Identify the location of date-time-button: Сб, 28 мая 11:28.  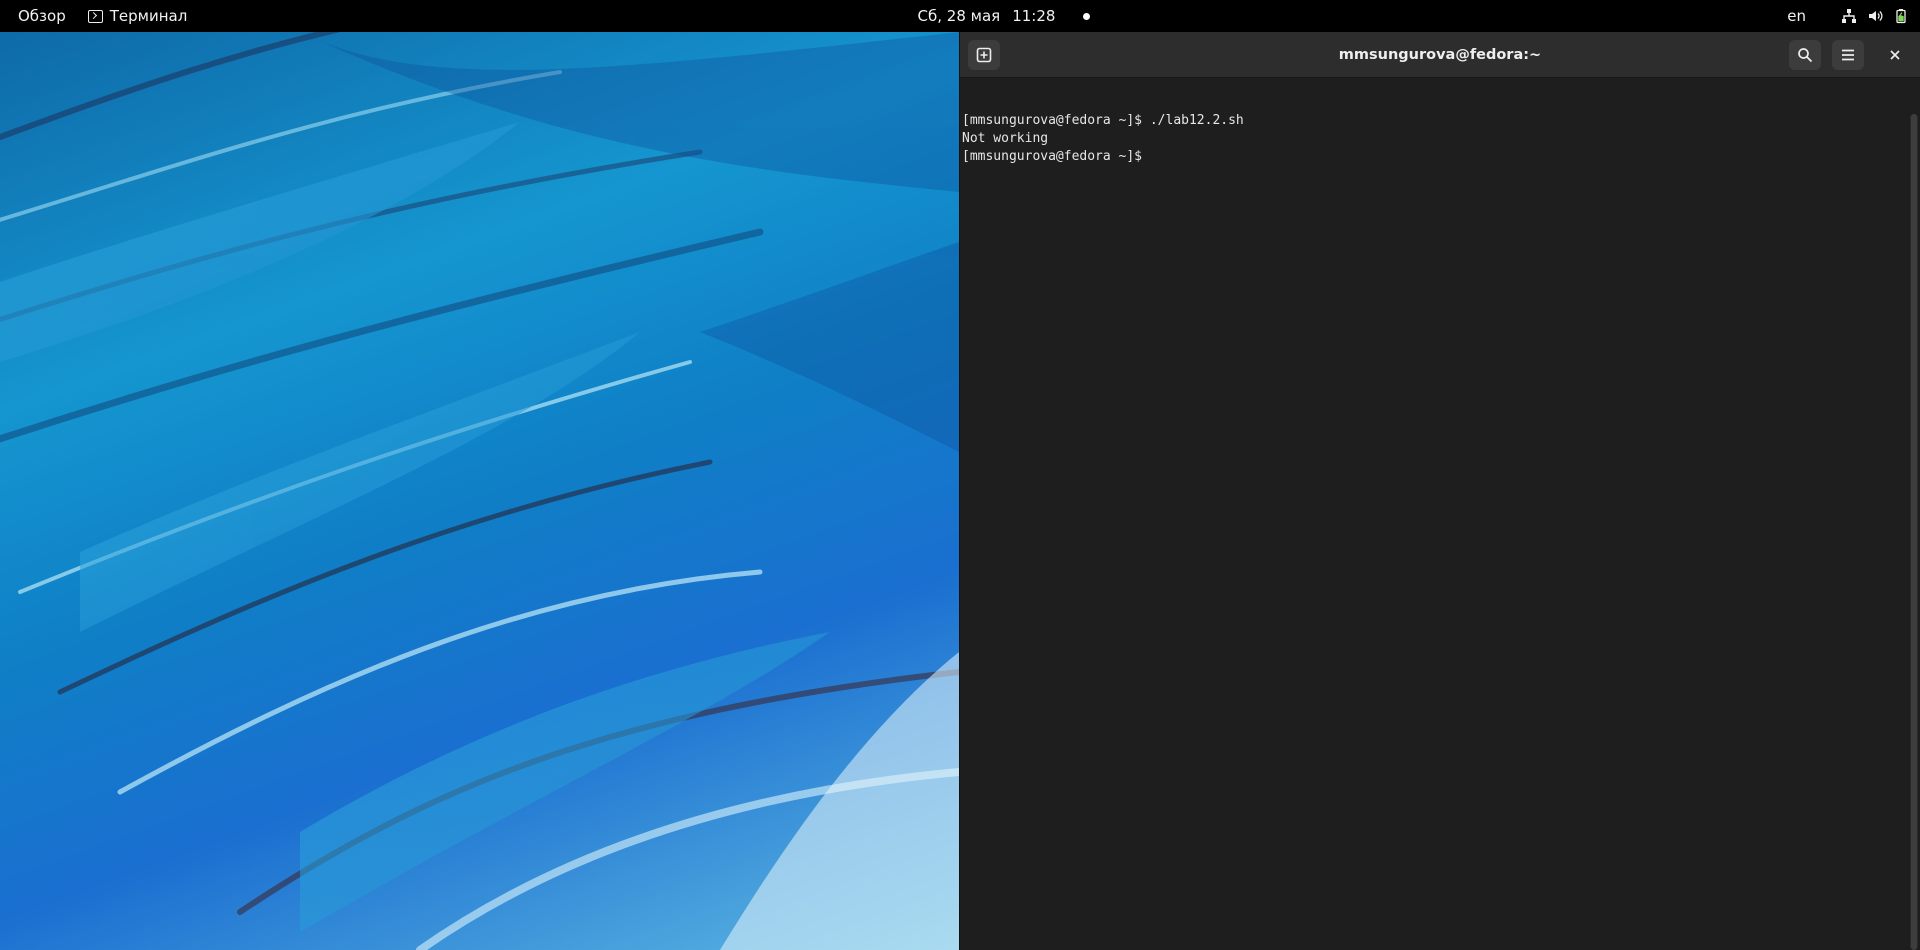
(1004, 16).